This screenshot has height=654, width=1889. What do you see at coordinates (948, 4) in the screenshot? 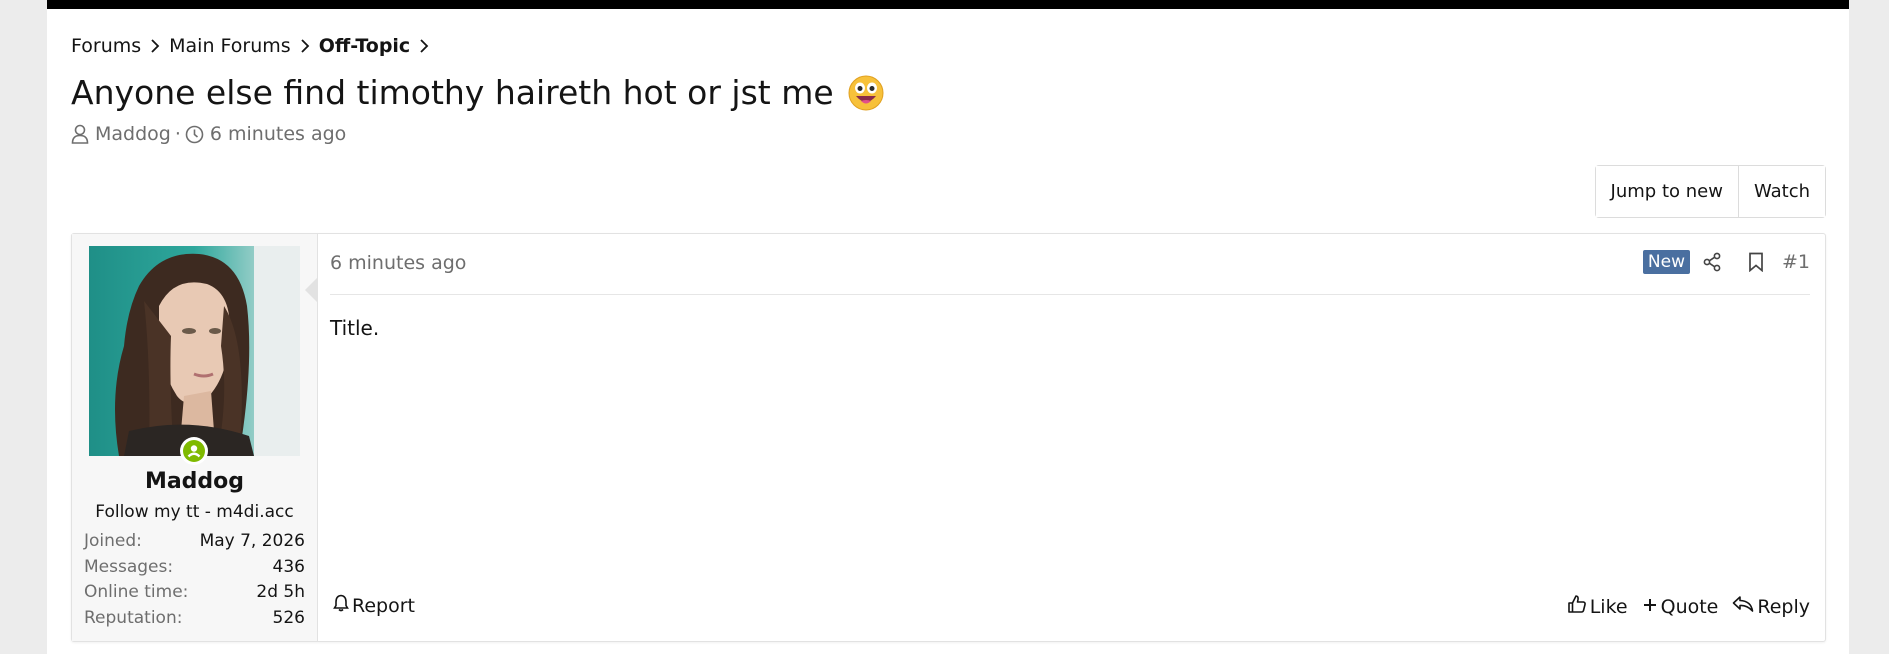
I see `top-bar` at bounding box center [948, 4].